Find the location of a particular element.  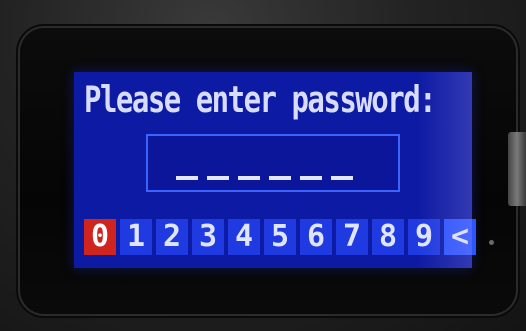

key-8: 8 is located at coordinates (388, 237).